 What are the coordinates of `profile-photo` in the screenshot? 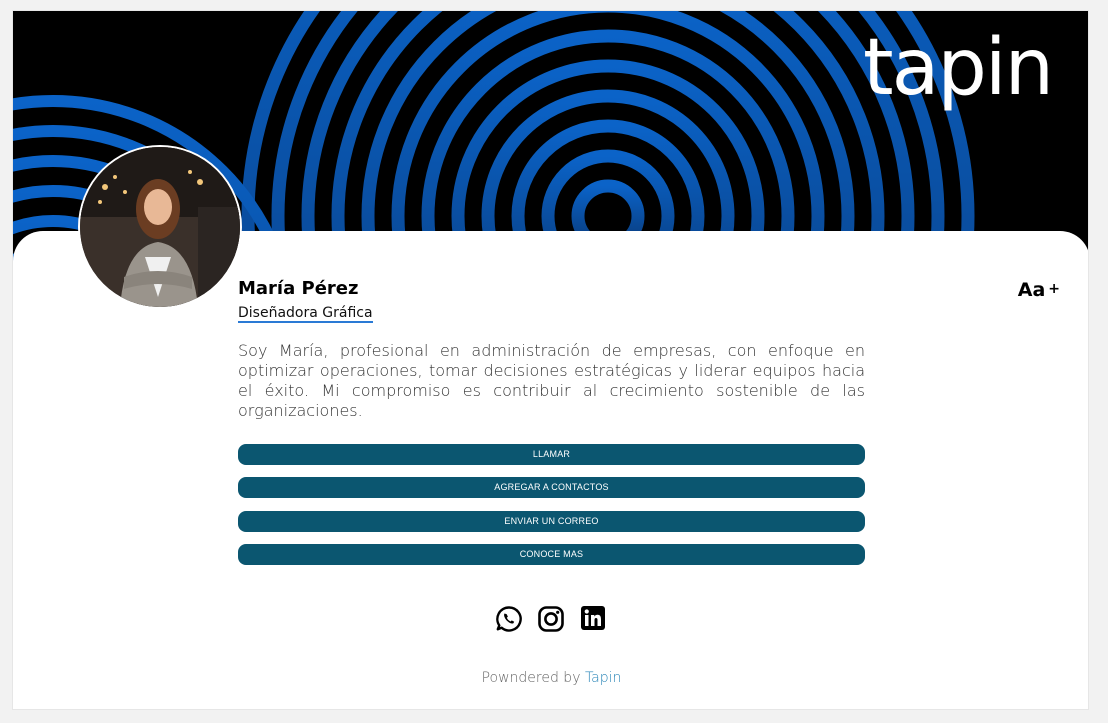 It's located at (160, 227).